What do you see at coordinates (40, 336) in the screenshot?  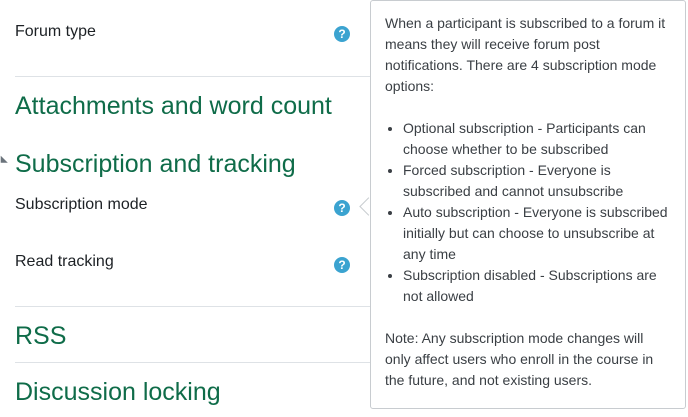 I see `section-rss: RSS` at bounding box center [40, 336].